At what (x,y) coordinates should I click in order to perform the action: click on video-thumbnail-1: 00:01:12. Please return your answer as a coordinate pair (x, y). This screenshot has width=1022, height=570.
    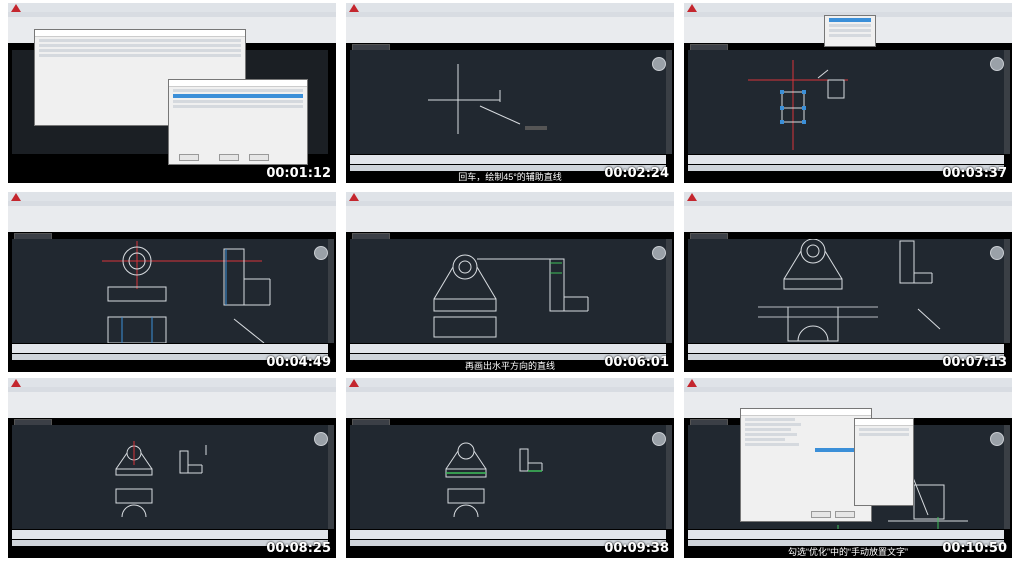
    Looking at the image, I should click on (172, 93).